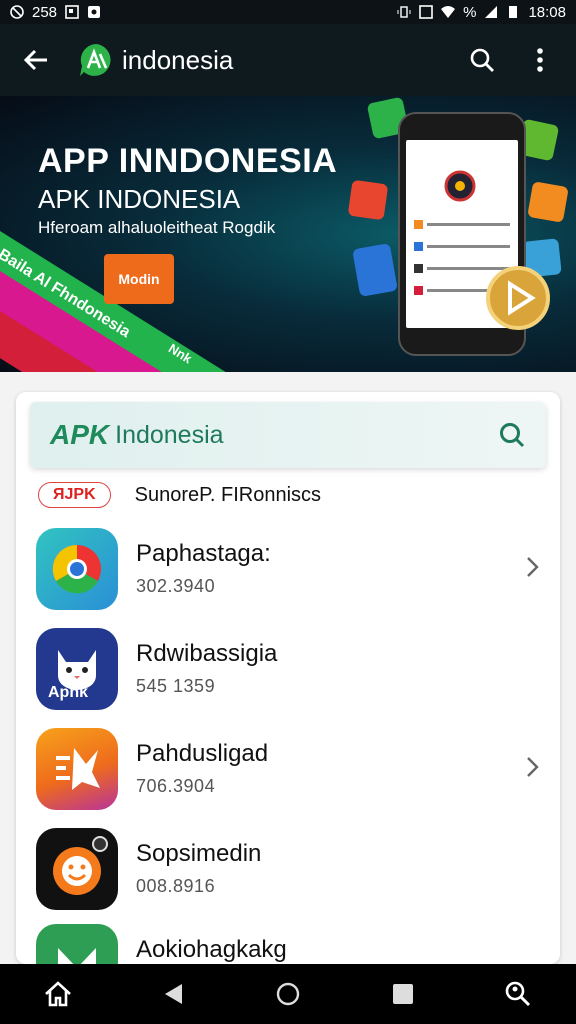 This screenshot has width=576, height=1024. I want to click on search-button, so click(482, 60).